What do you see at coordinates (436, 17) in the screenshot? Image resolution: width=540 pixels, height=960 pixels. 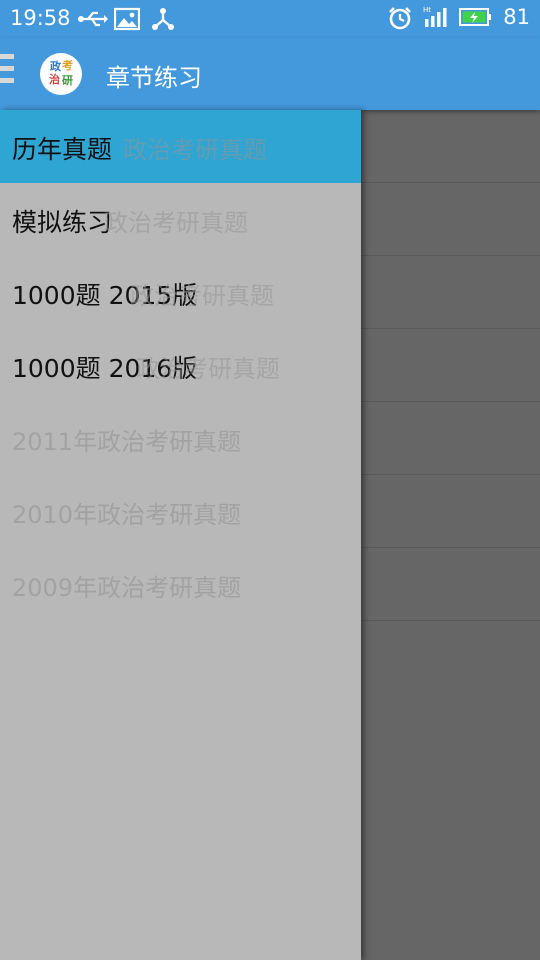 I see `signal-icon: Ht` at bounding box center [436, 17].